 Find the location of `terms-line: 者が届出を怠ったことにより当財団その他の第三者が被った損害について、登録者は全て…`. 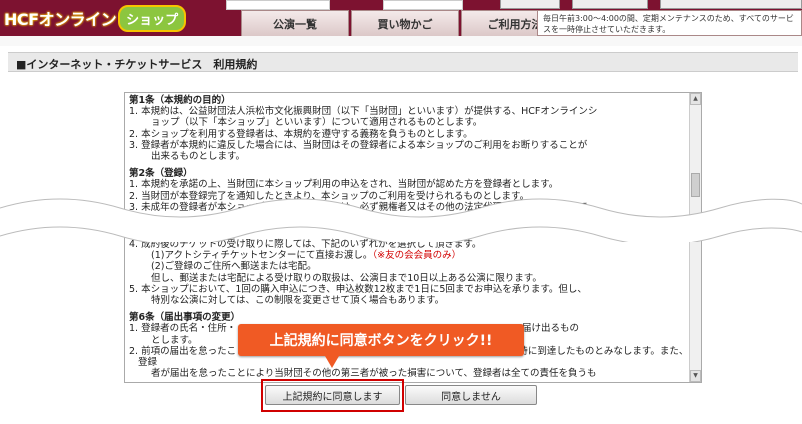

terms-line: 者が届出を怠ったことにより当財団その他の第三者が被った損害について、登録者は全て… is located at coordinates (374, 374).